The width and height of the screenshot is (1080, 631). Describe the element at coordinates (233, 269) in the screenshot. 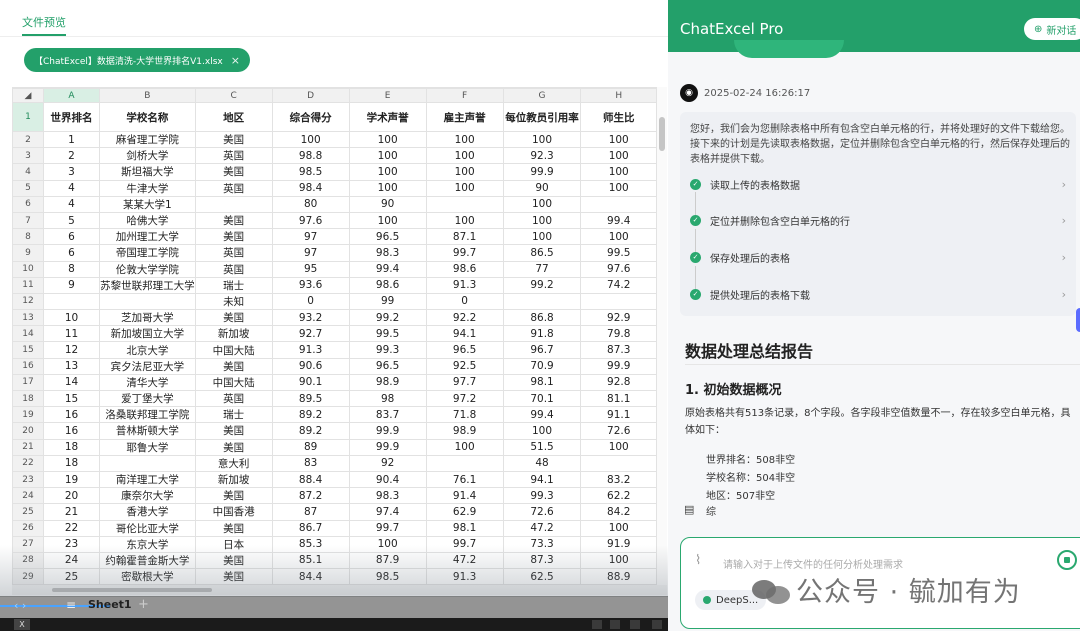

I see `table-cell: 英国` at that location.